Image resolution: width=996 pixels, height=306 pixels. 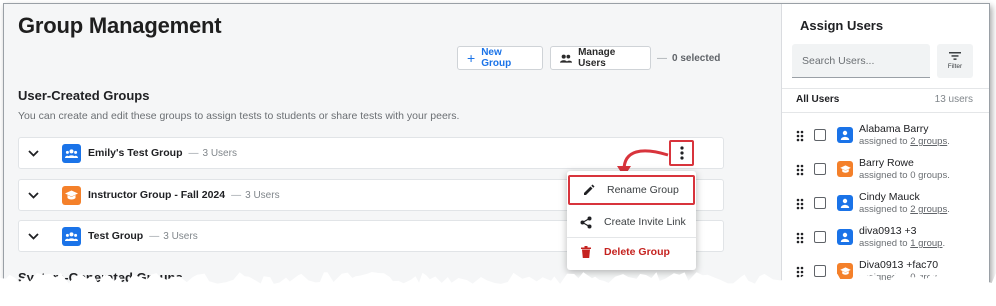 What do you see at coordinates (84, 95) in the screenshot?
I see `user-created-groups-heading: User-Created Groups` at bounding box center [84, 95].